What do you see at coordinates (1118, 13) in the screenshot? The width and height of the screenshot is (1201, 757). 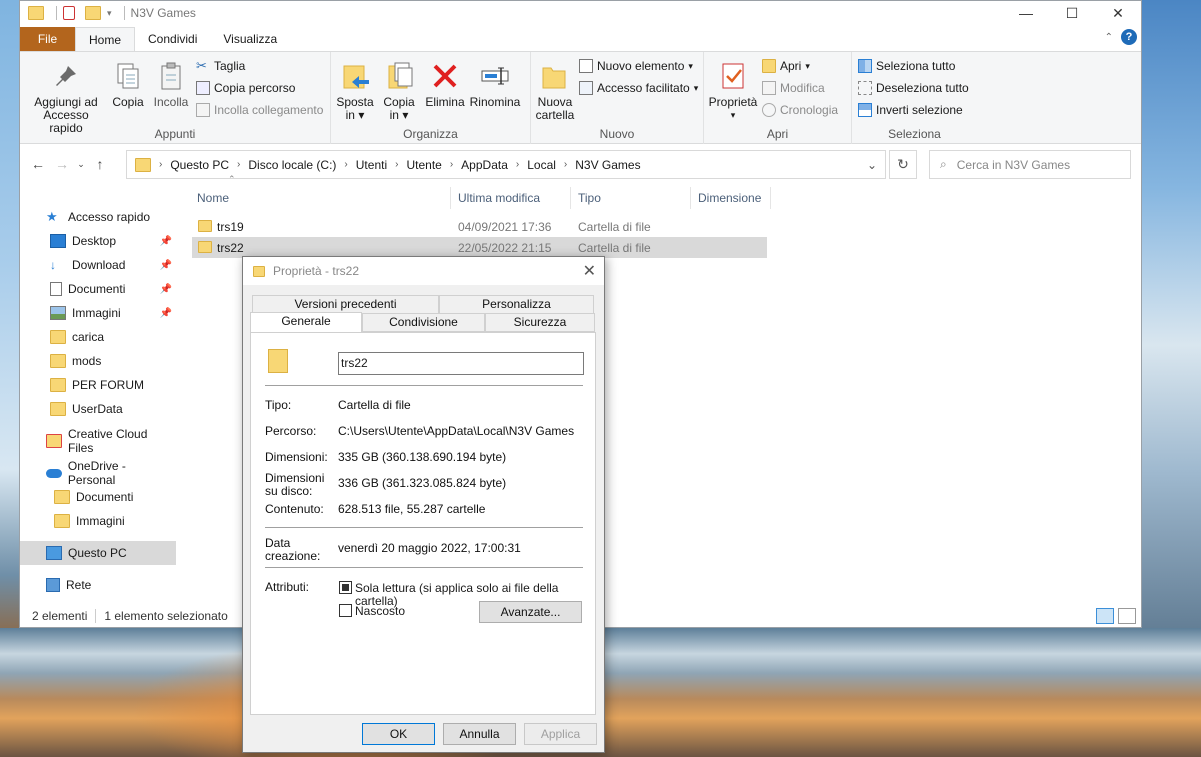 I see `close-button: ✕` at bounding box center [1118, 13].